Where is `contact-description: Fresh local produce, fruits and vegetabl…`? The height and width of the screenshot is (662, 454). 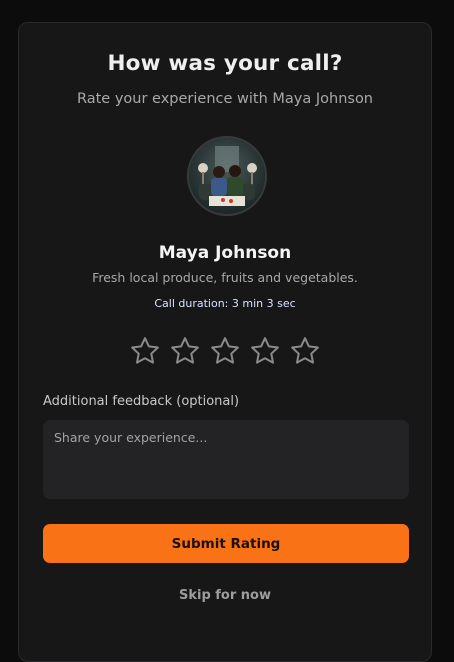 contact-description: Fresh local produce, fruits and vegetabl… is located at coordinates (225, 277).